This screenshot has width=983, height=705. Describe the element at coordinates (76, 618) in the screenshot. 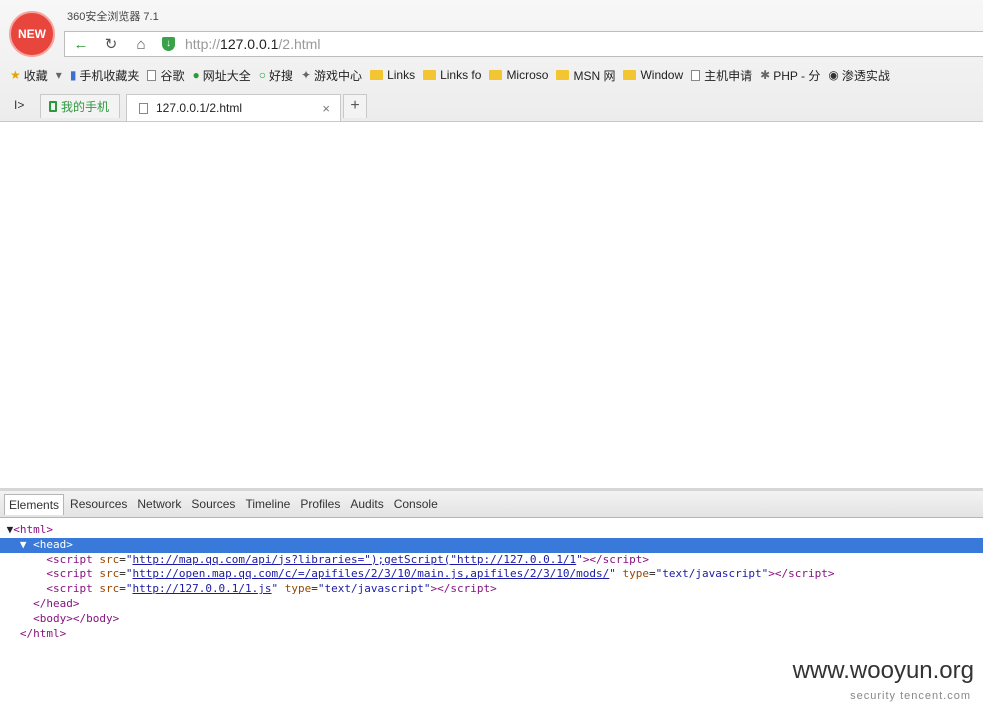

I see `tag-text: <body></body>` at that location.